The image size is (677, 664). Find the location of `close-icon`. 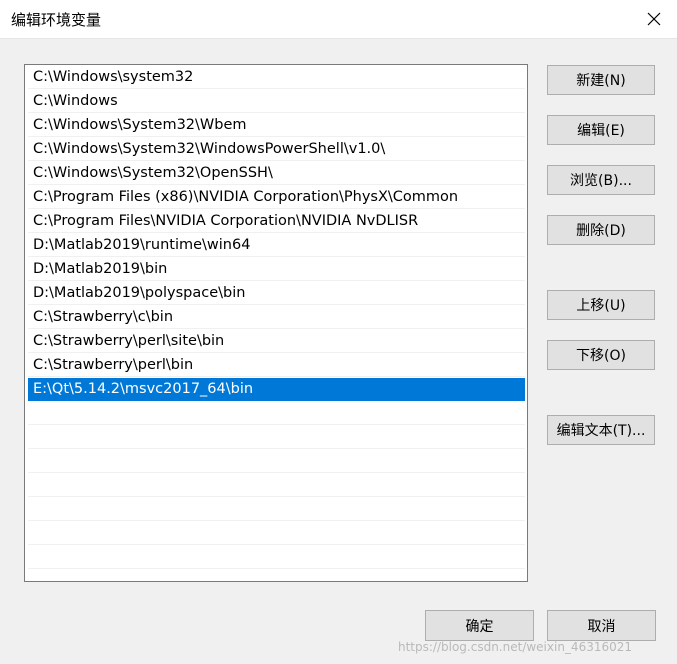

close-icon is located at coordinates (654, 19).